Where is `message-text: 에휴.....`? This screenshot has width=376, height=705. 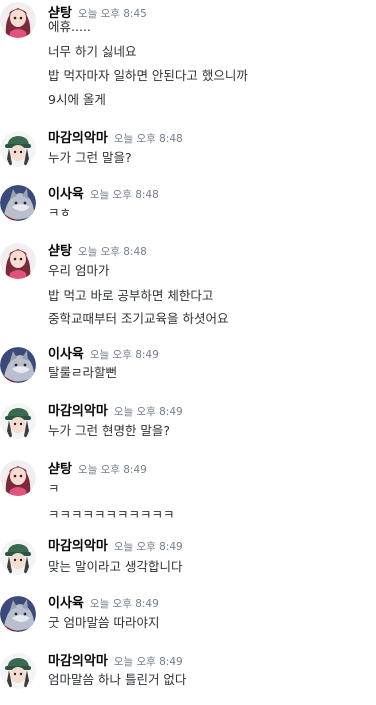 message-text: 에휴..... is located at coordinates (69, 26).